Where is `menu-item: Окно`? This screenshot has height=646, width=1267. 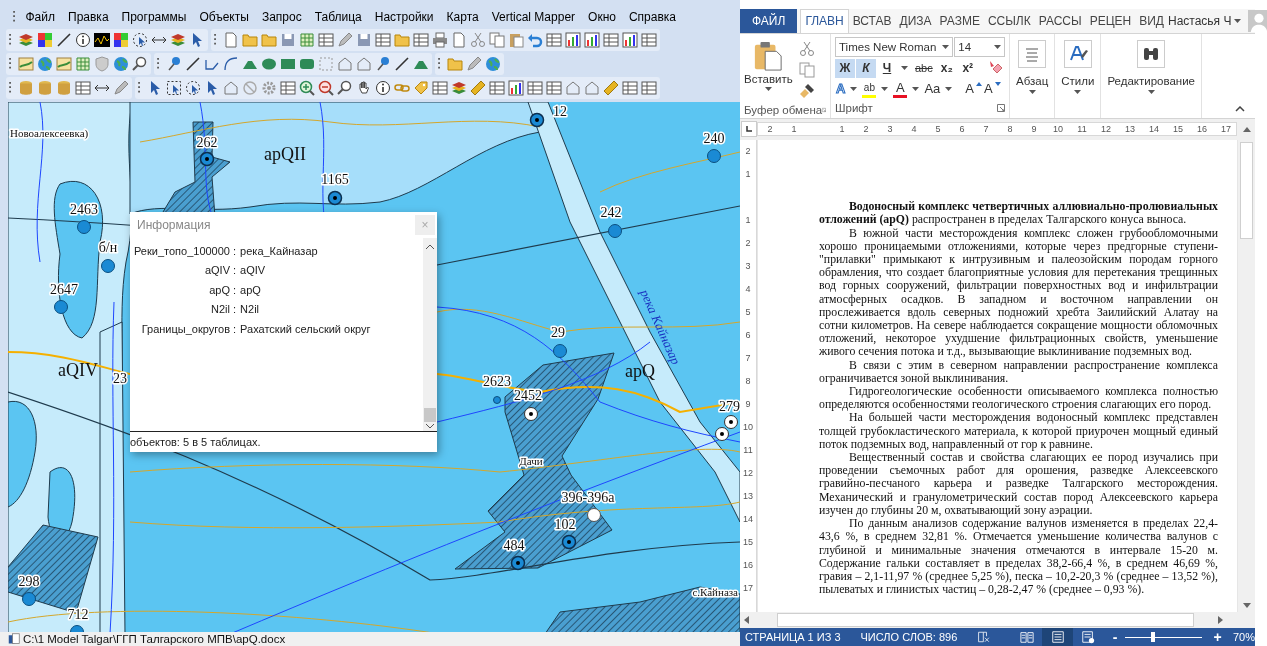 menu-item: Окно is located at coordinates (602, 16).